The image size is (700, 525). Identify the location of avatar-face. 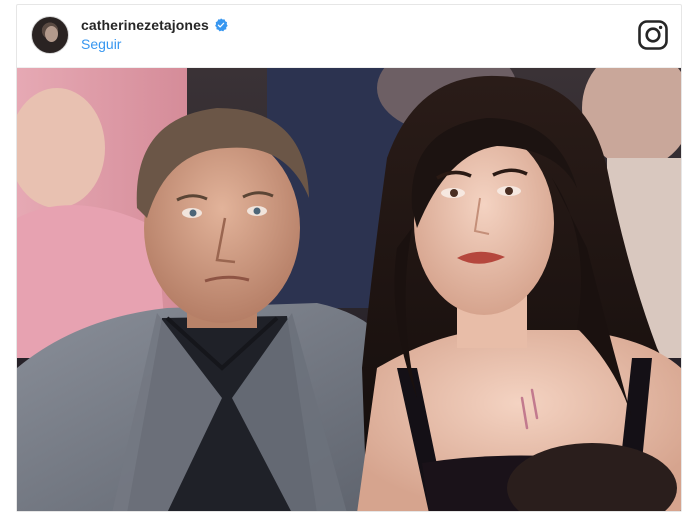
(51, 34).